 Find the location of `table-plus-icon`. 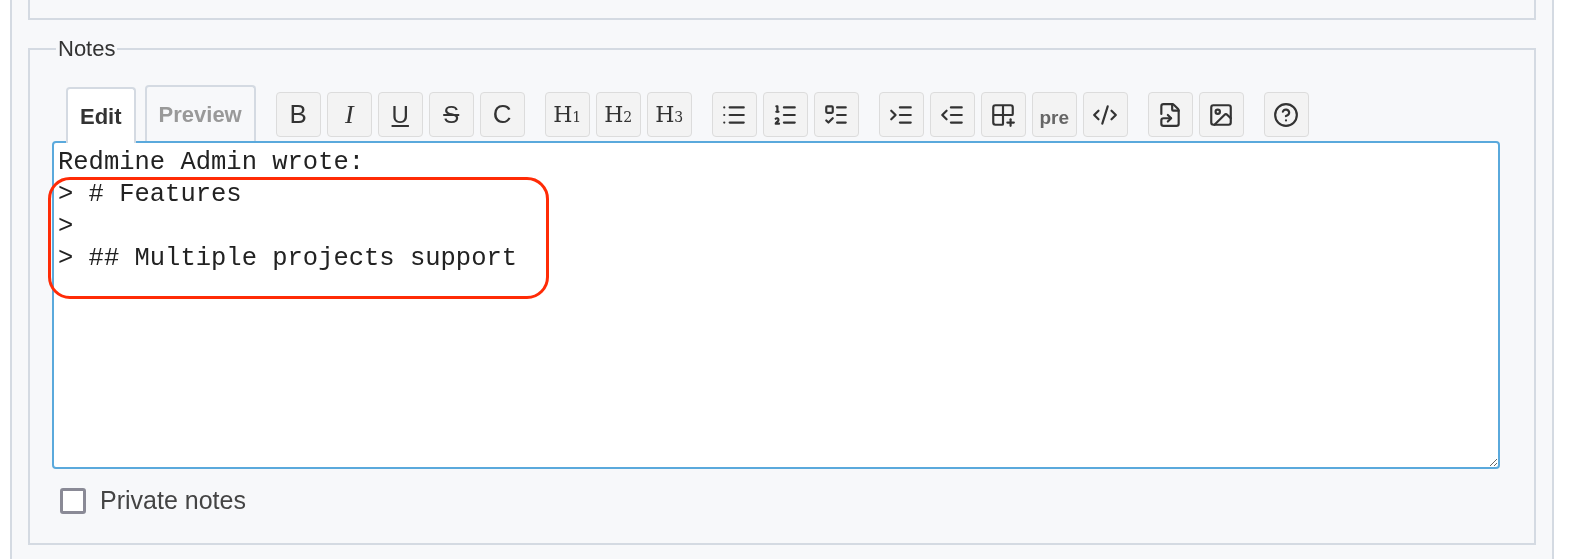

table-plus-icon is located at coordinates (1003, 114).